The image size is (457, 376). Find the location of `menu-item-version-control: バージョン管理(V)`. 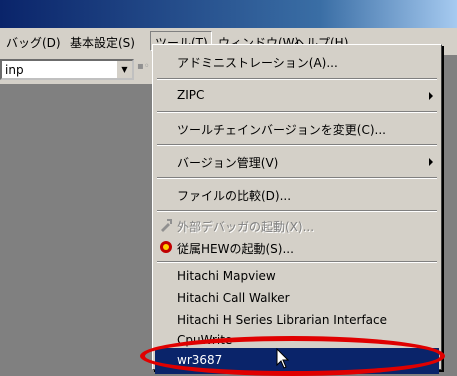

menu-item-version-control: バージョン管理(V) is located at coordinates (297, 162).